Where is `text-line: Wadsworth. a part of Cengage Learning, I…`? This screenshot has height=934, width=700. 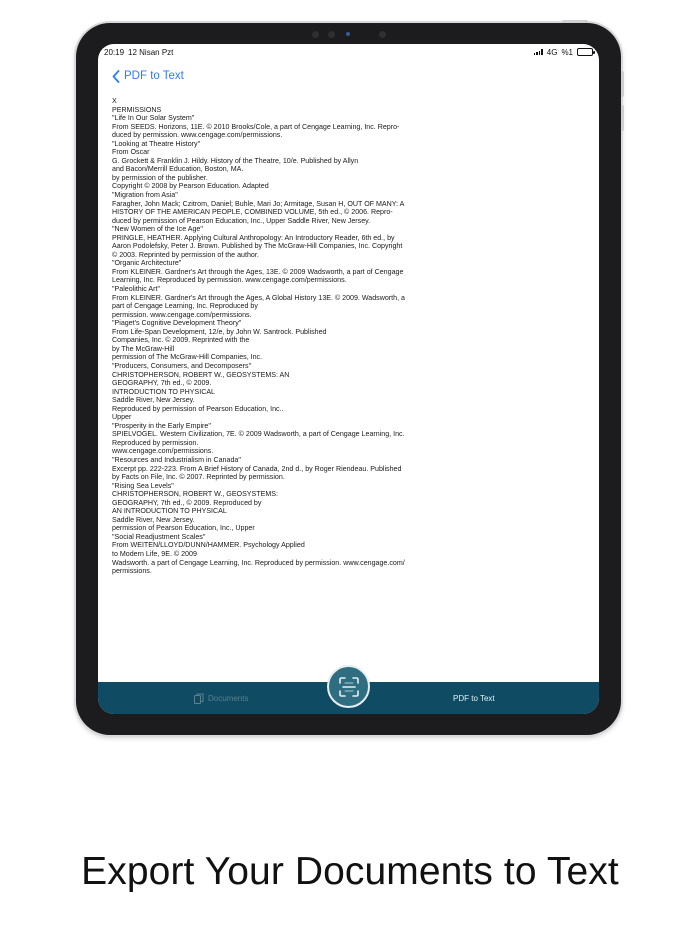 text-line: Wadsworth. a part of Cengage Learning, I… is located at coordinates (258, 562).